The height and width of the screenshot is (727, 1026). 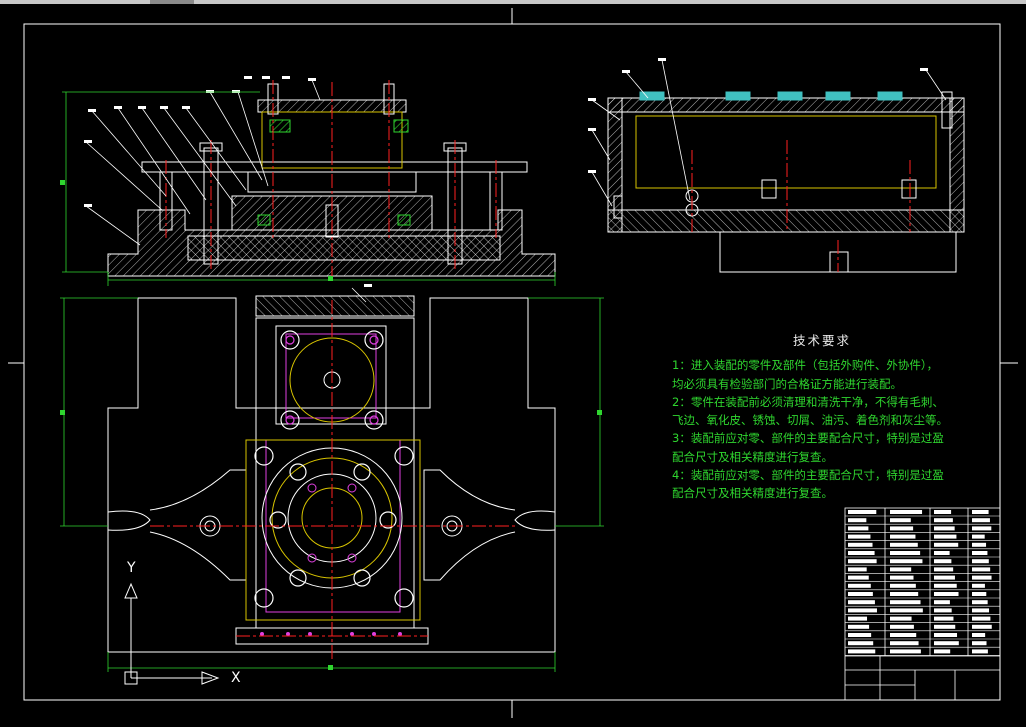 What do you see at coordinates (172, 633) in the screenshot?
I see `ucs-icon` at bounding box center [172, 633].